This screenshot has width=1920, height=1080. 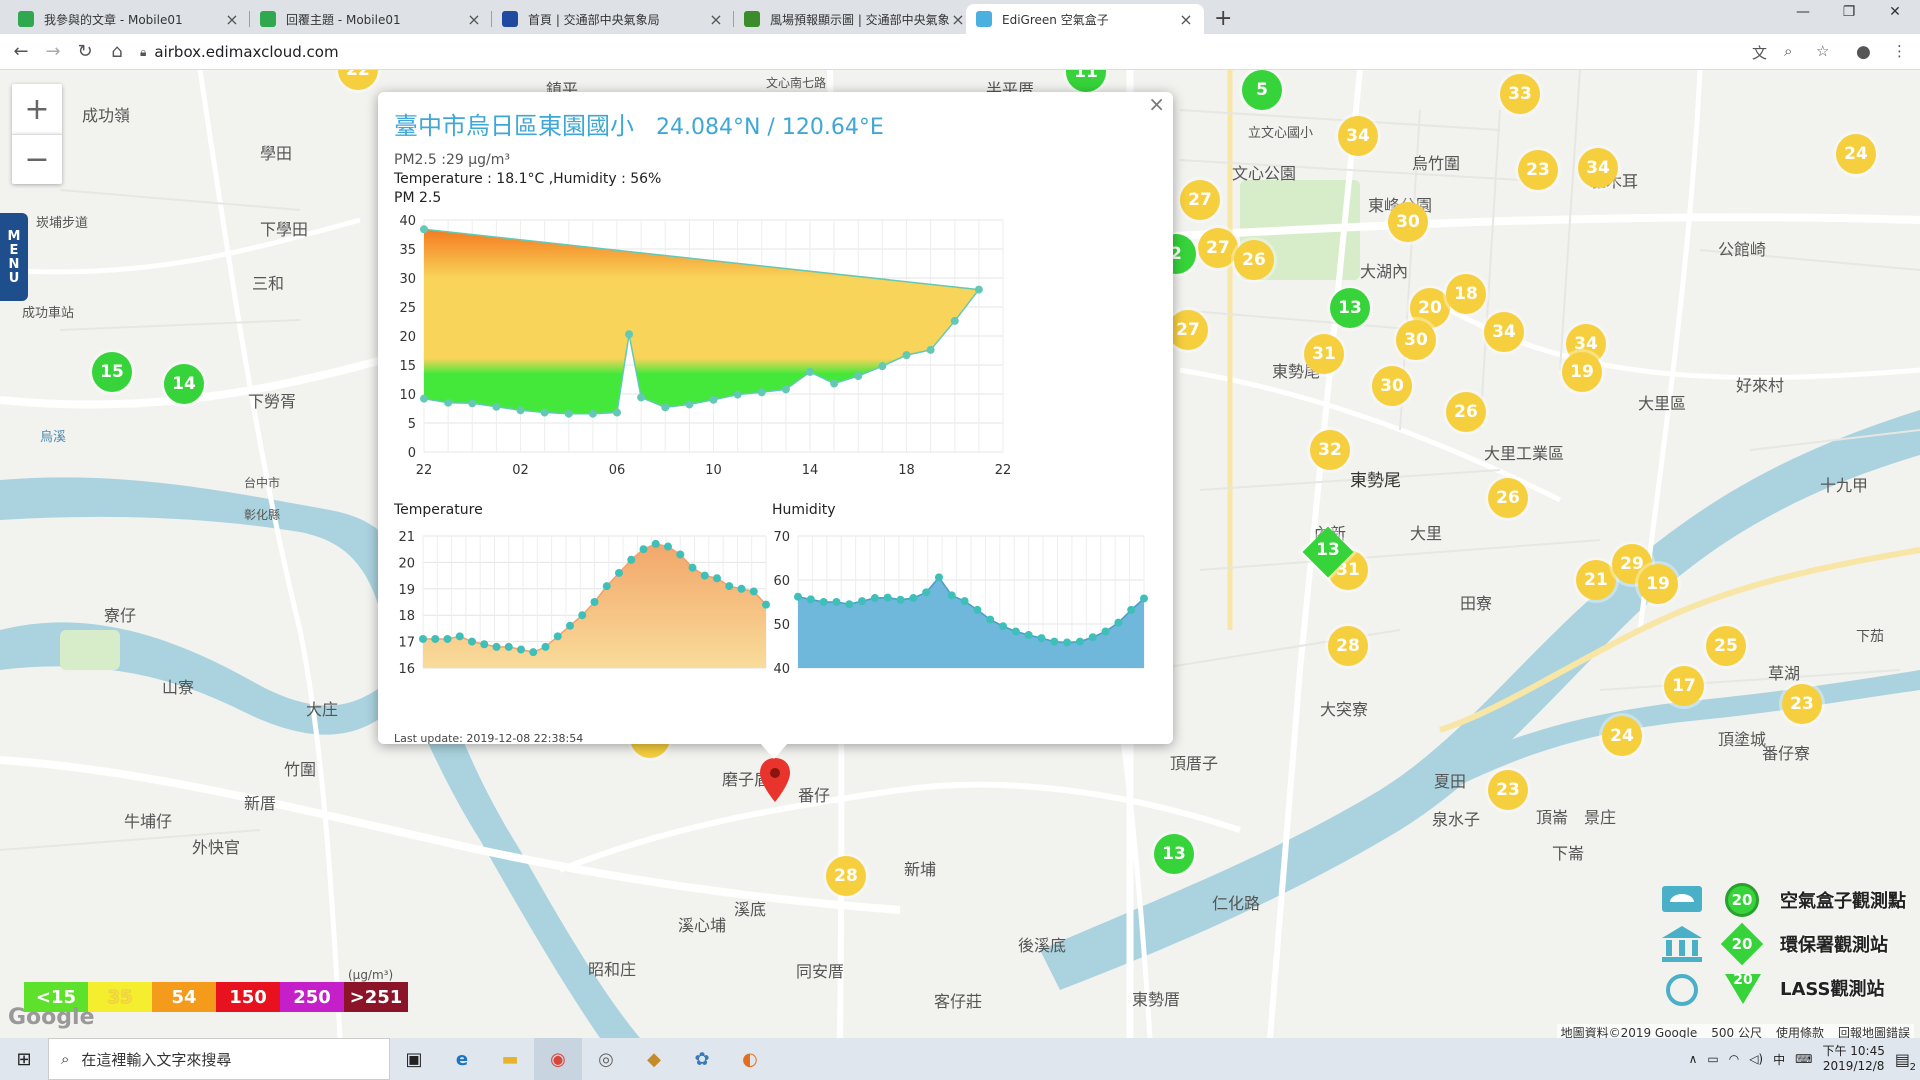 I want to click on translate-icon: 文, so click(x=1759, y=52).